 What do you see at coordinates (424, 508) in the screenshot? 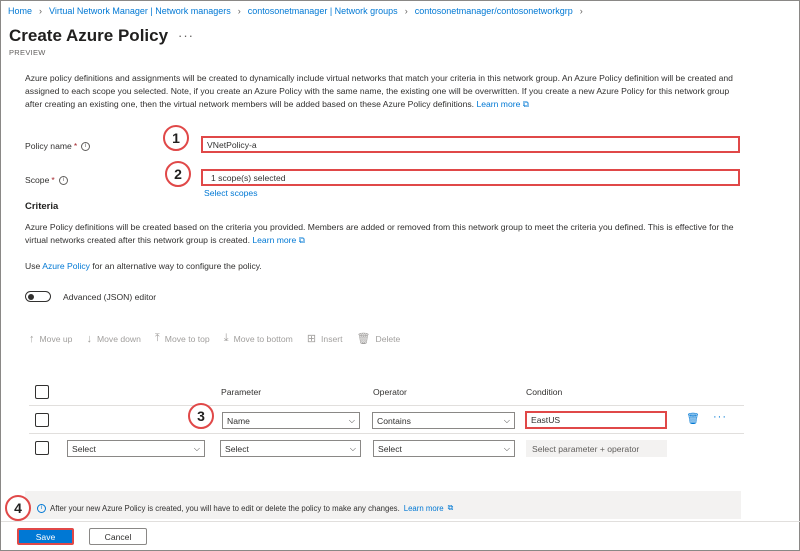
I see `info-learn-more-link: Learn more` at bounding box center [424, 508].